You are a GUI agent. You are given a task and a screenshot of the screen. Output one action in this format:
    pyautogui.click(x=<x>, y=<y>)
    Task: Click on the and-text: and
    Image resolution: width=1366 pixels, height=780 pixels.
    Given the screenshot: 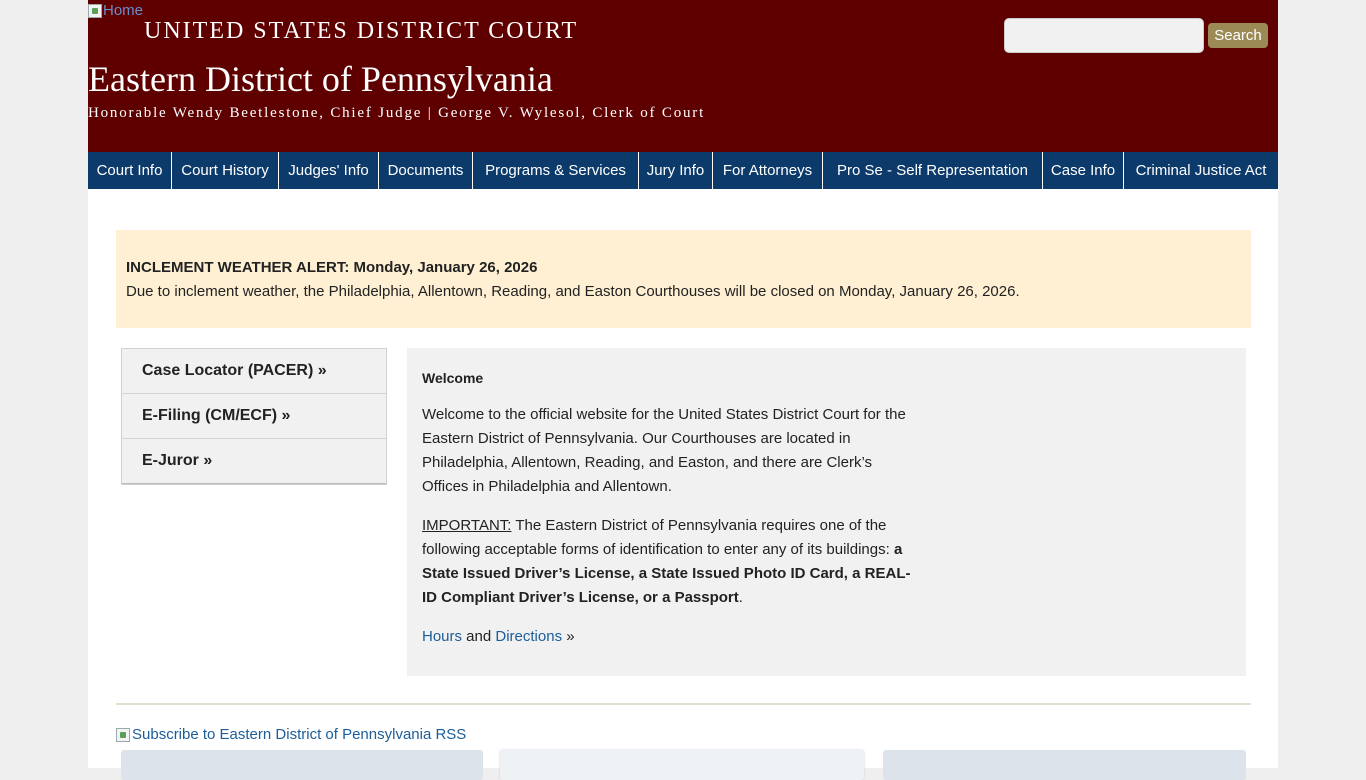 What is the action you would take?
    pyautogui.click(x=479, y=636)
    